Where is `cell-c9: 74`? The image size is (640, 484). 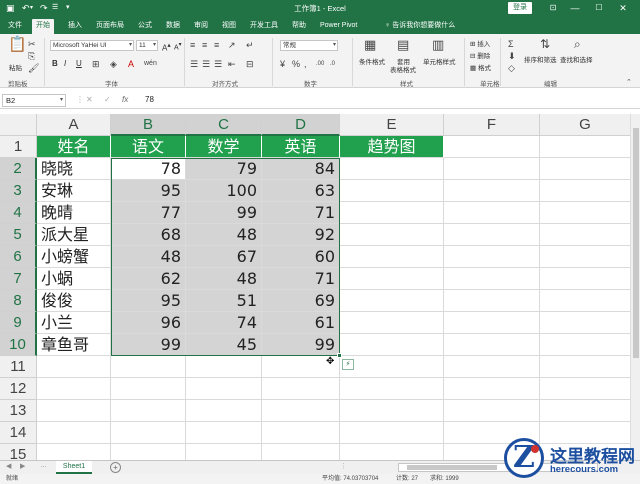
cell-c9: 74 is located at coordinates (224, 323).